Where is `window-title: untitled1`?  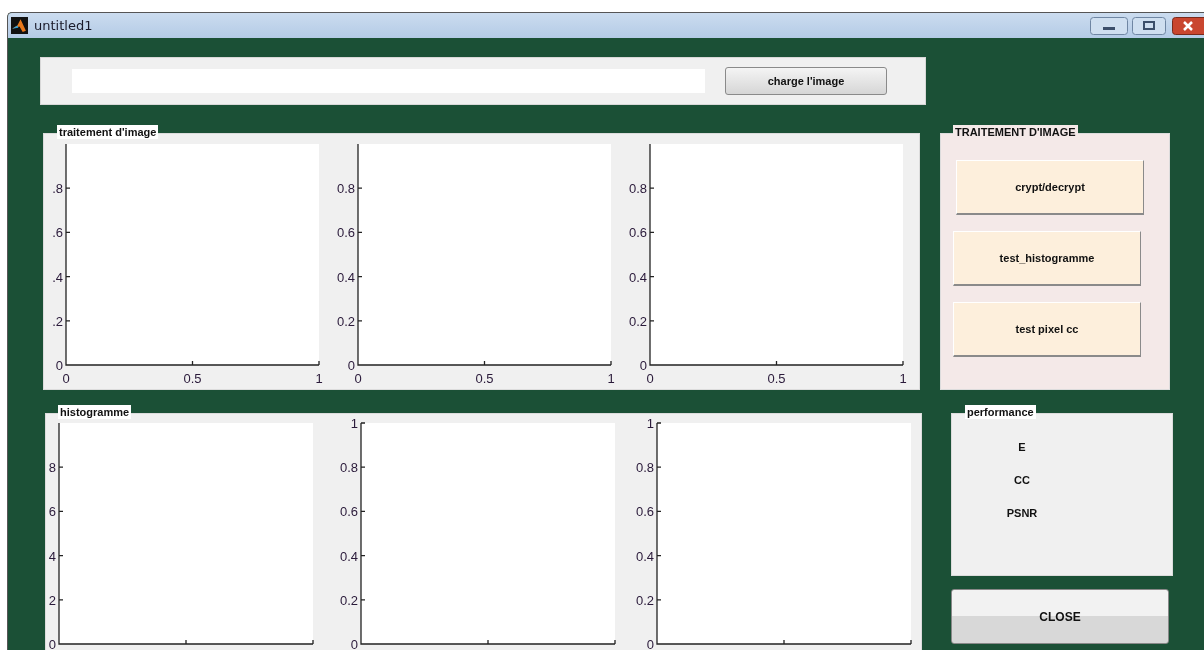
window-title: untitled1 is located at coordinates (63, 25).